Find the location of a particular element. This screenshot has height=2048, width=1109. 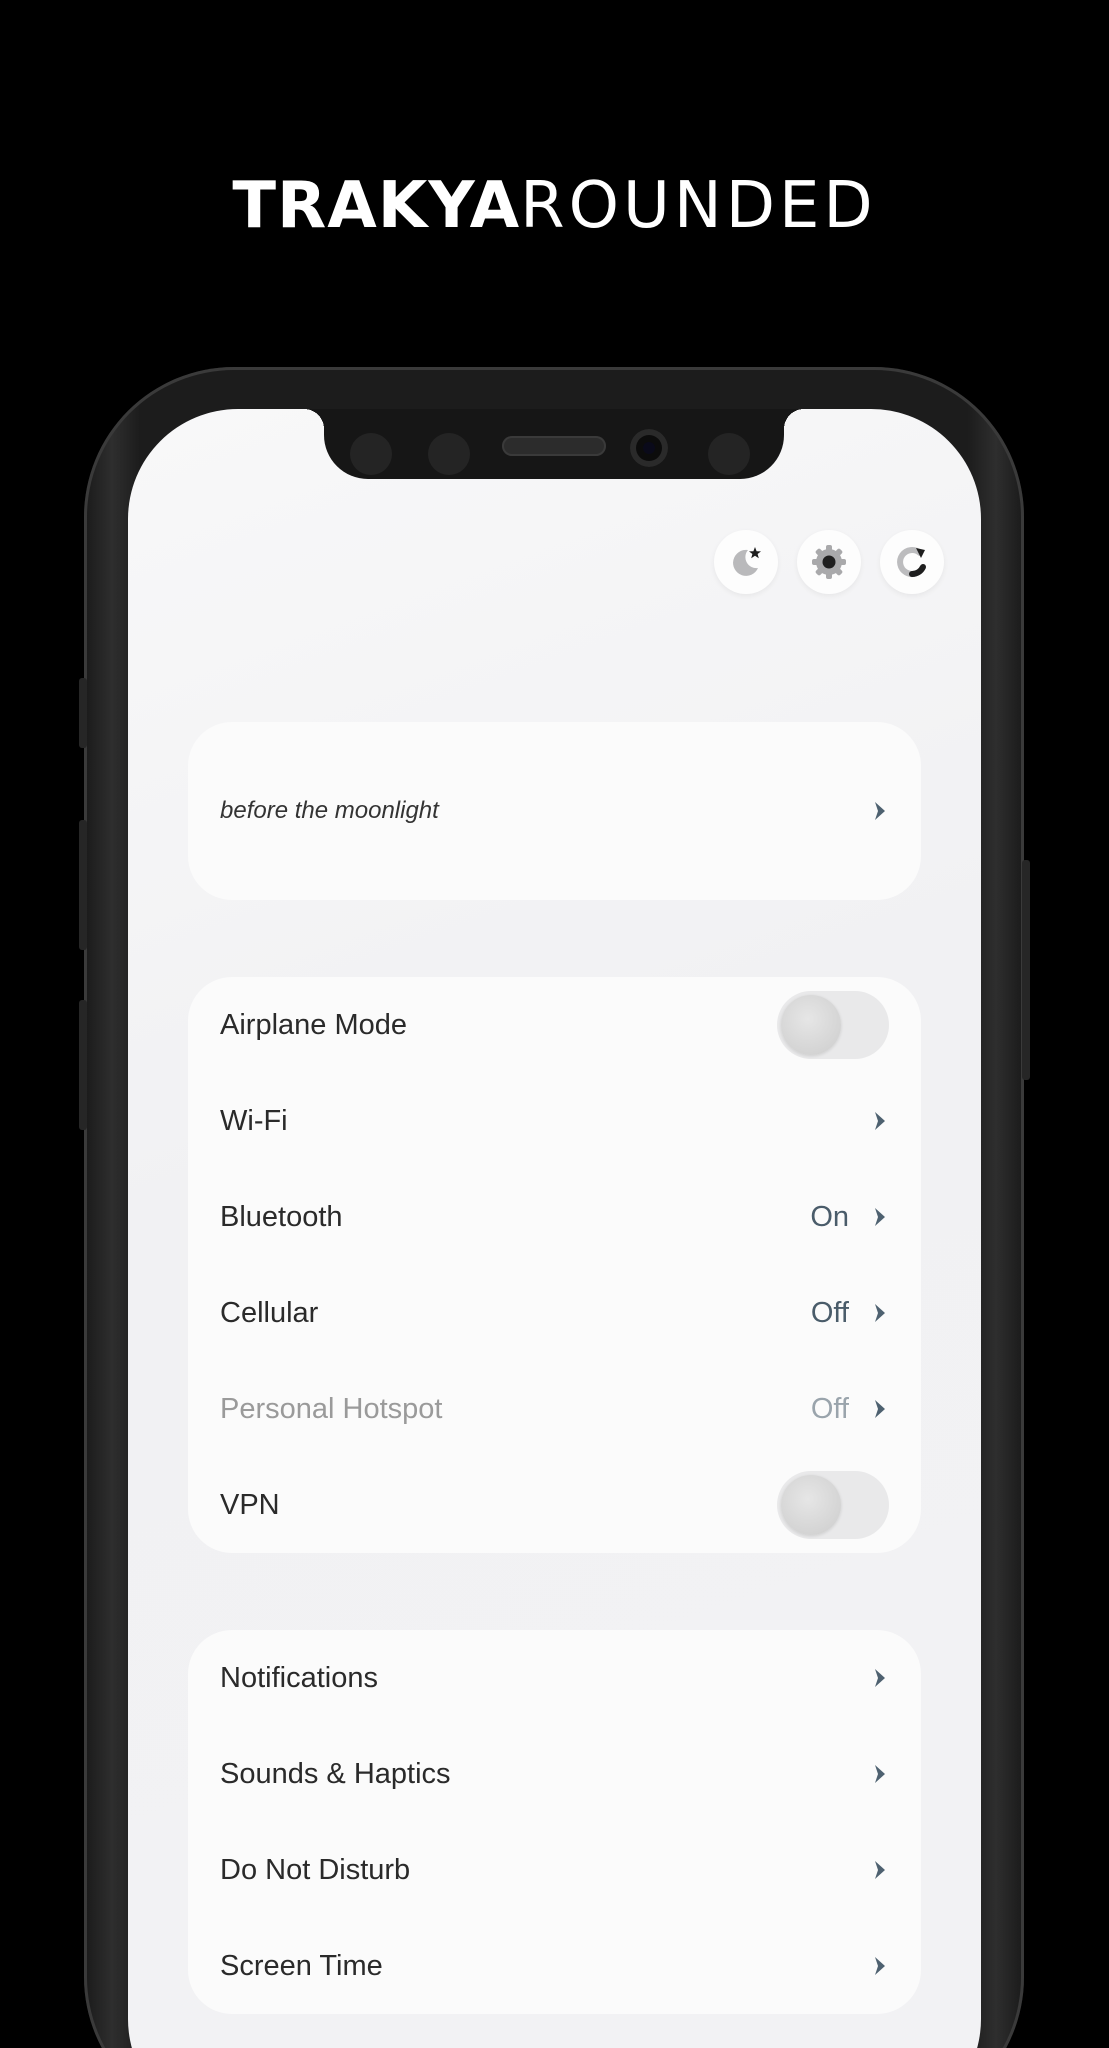

vpn-label: VPN is located at coordinates (250, 1504).